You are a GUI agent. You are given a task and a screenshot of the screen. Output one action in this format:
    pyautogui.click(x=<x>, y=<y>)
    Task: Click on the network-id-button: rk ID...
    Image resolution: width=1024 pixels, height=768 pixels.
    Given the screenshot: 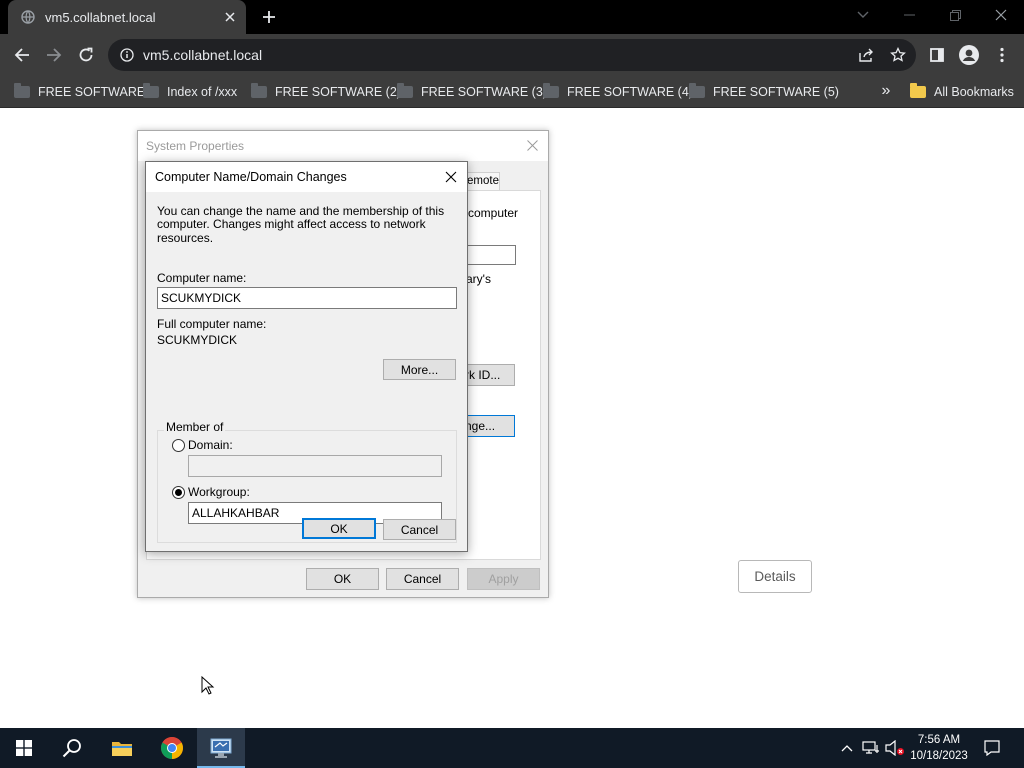 What is the action you would take?
    pyautogui.click(x=489, y=375)
    